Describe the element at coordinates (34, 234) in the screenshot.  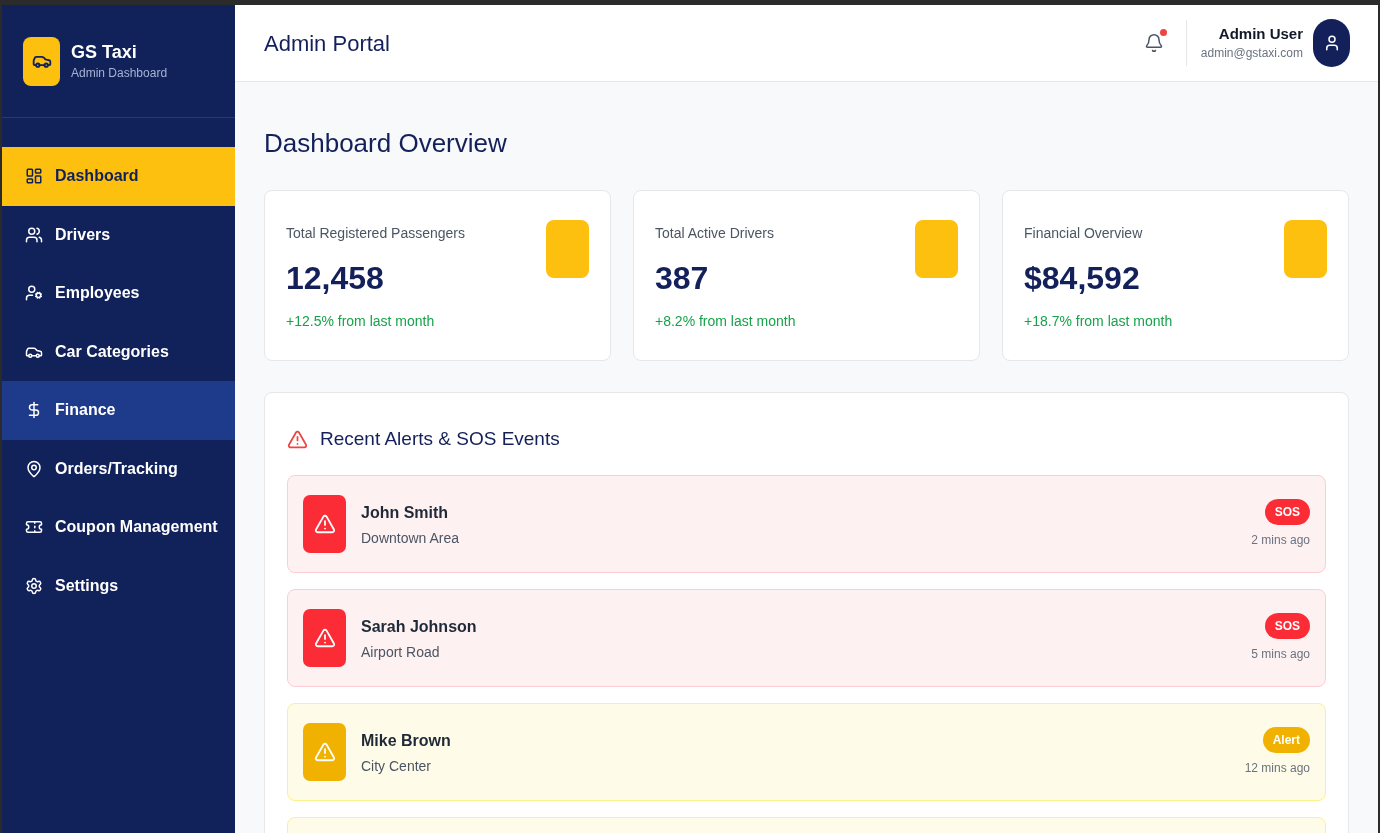
I see `users-icon` at that location.